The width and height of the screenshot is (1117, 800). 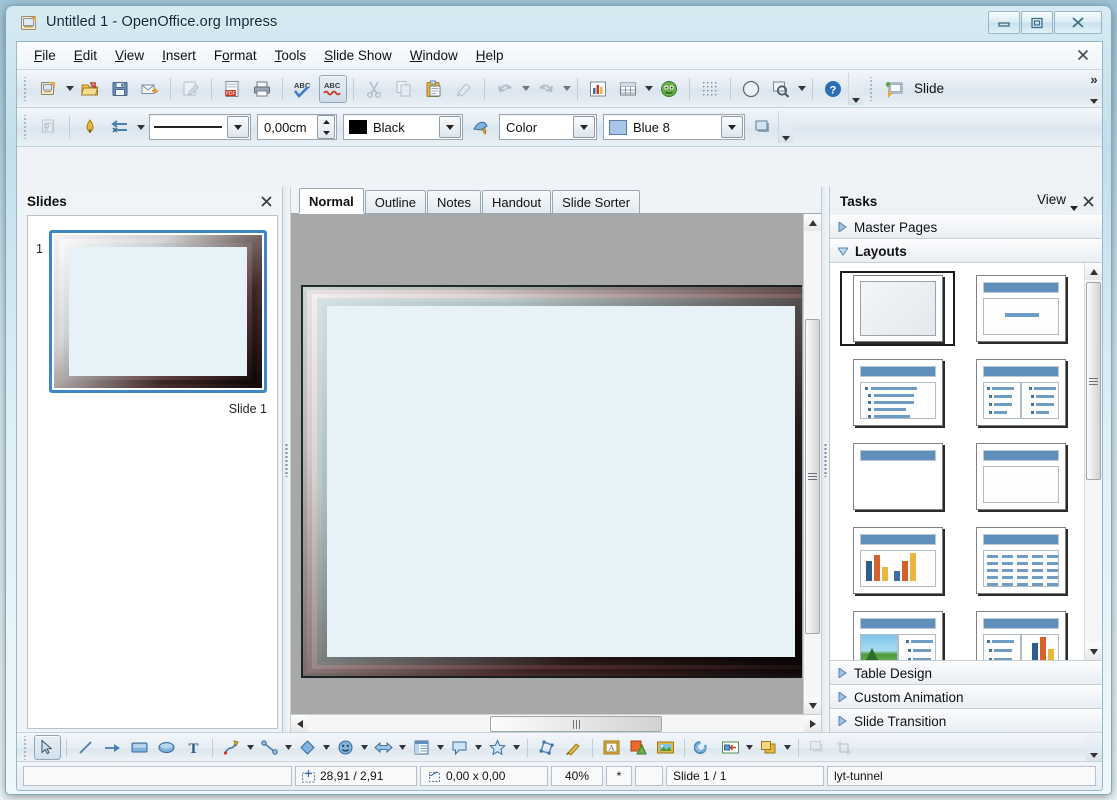 I want to click on stepper-up, so click(x=326, y=121).